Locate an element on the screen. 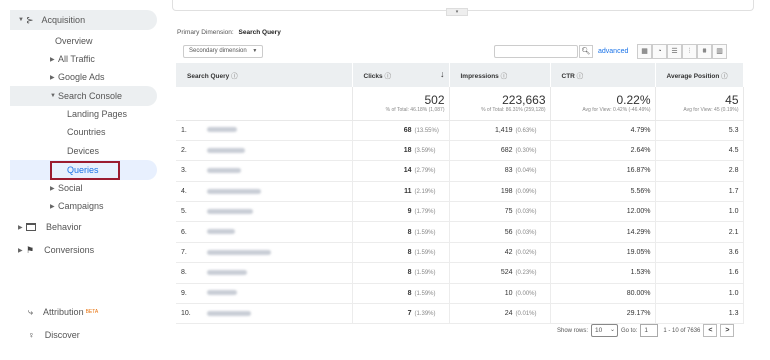 This screenshot has width=770, height=360. clicks-value: 8 is located at coordinates (409, 273).